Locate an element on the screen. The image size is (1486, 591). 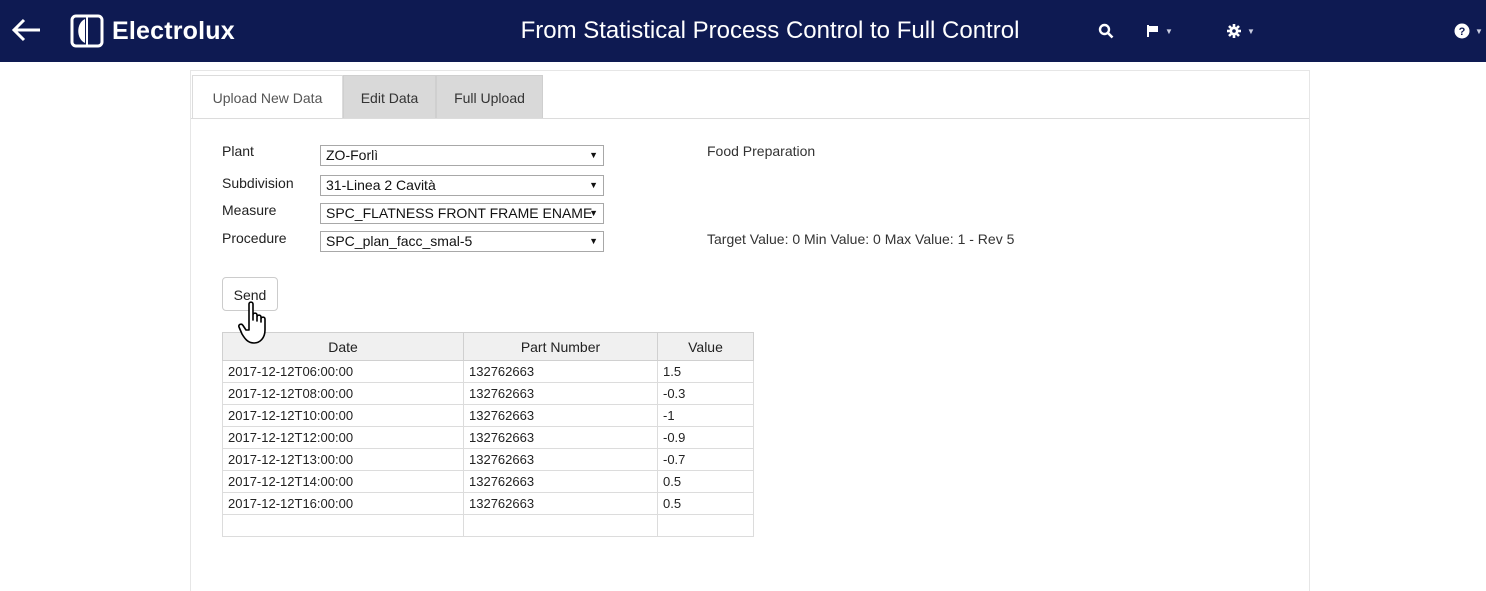
tab-full-upload: Full Upload is located at coordinates (489, 97).